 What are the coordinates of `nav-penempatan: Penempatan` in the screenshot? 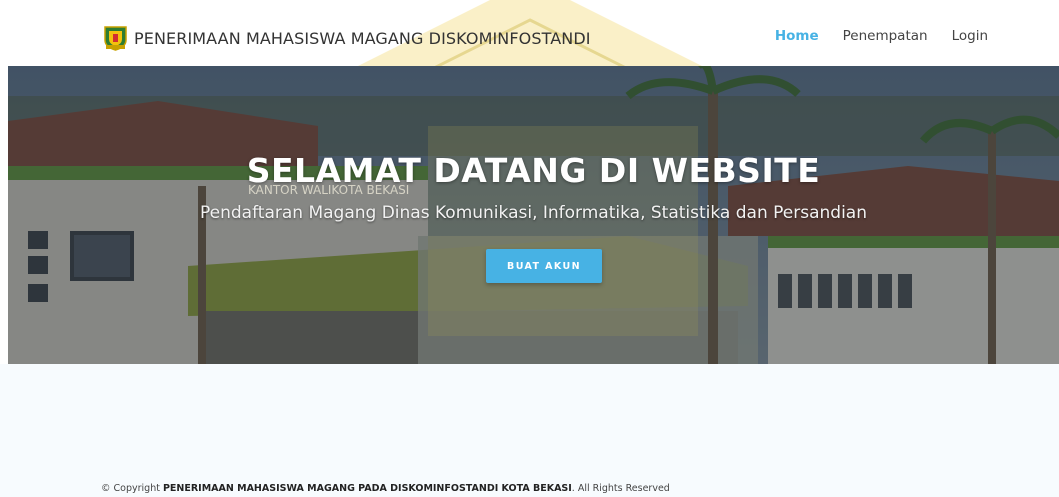 It's located at (885, 36).